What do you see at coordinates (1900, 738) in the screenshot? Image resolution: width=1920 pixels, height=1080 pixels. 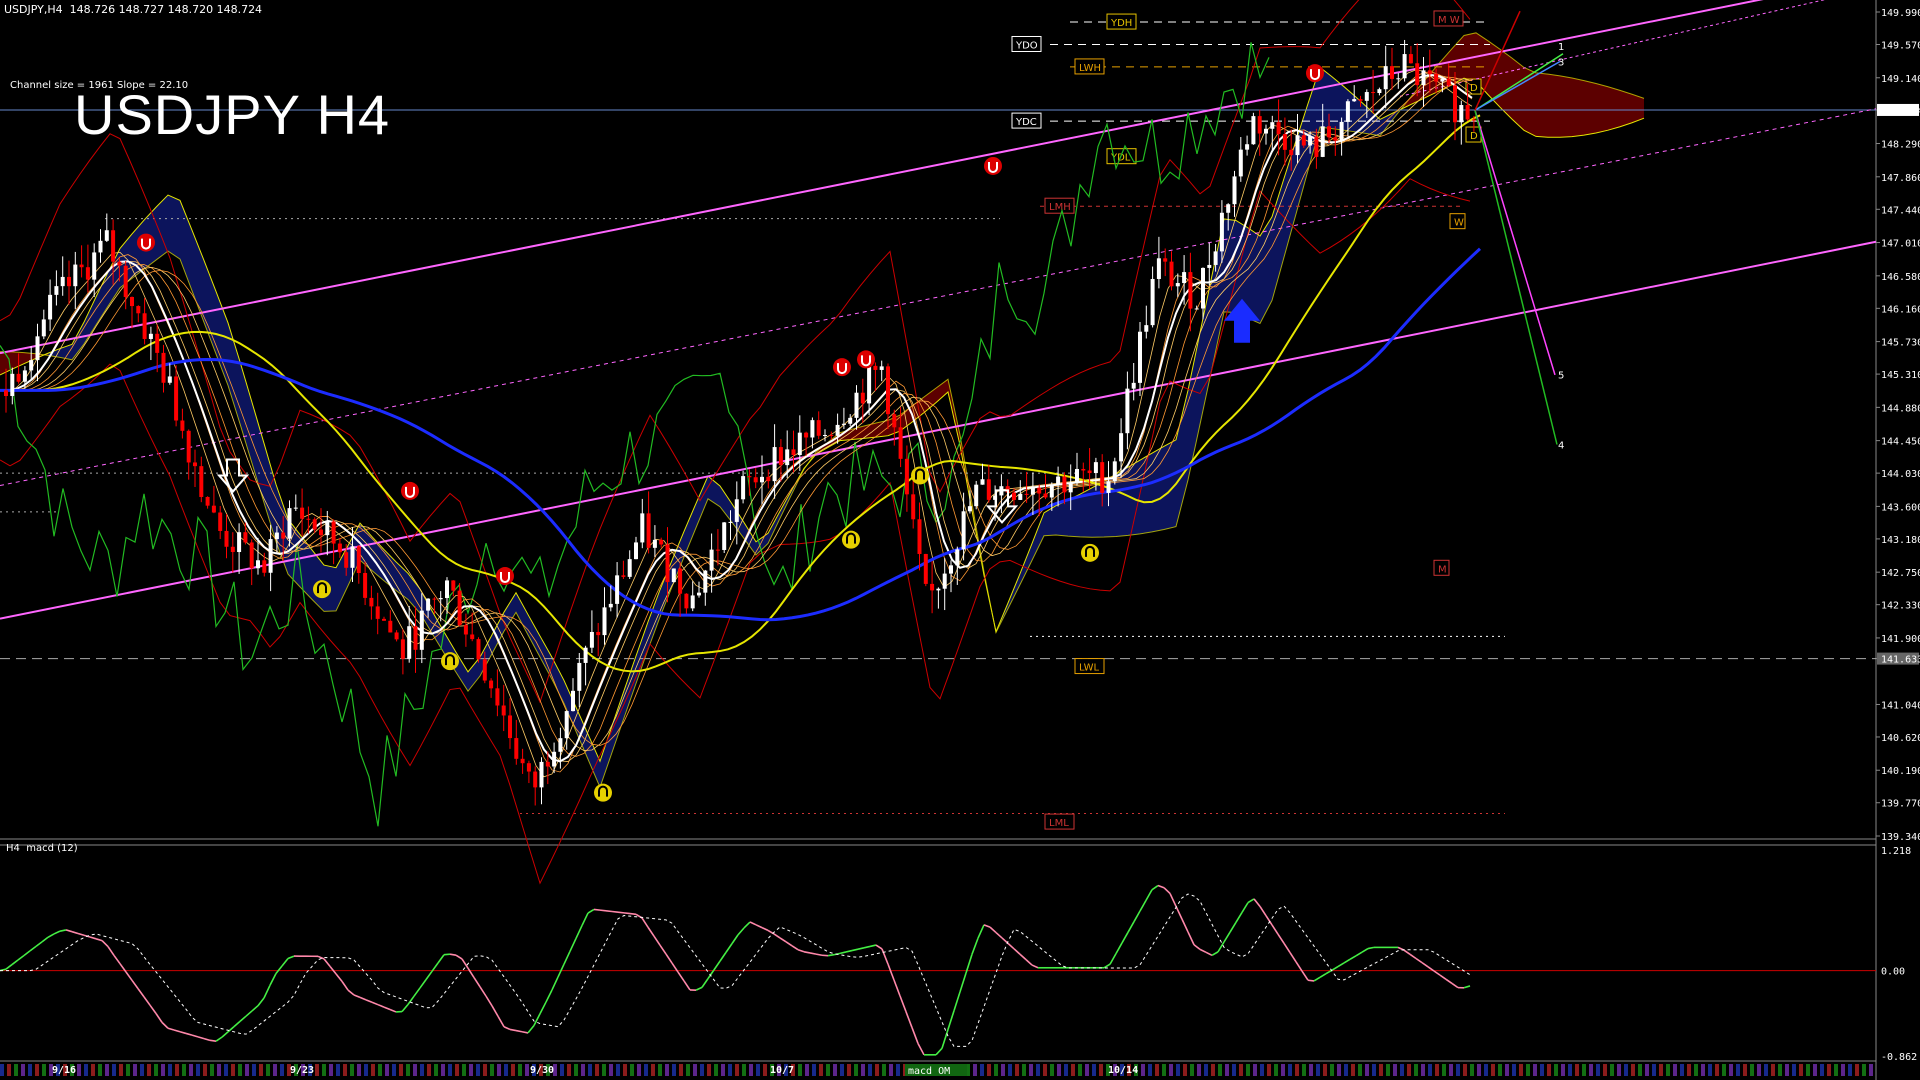 I see `price-tick-label: 140.620` at bounding box center [1900, 738].